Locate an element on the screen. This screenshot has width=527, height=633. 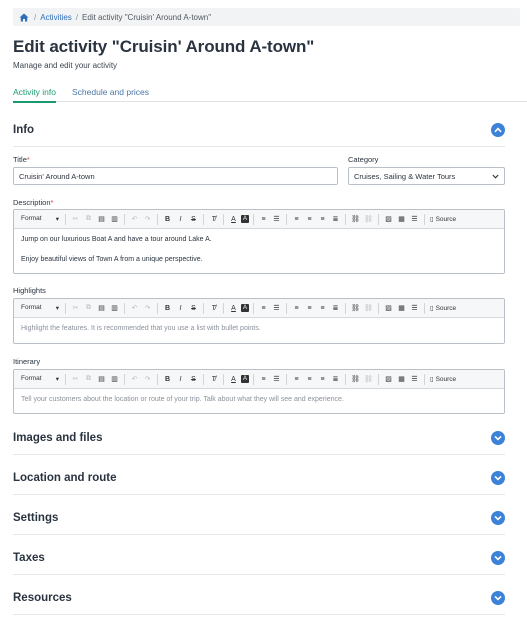
category-select: Cruises, Sailing & Water Tours is located at coordinates (426, 176).